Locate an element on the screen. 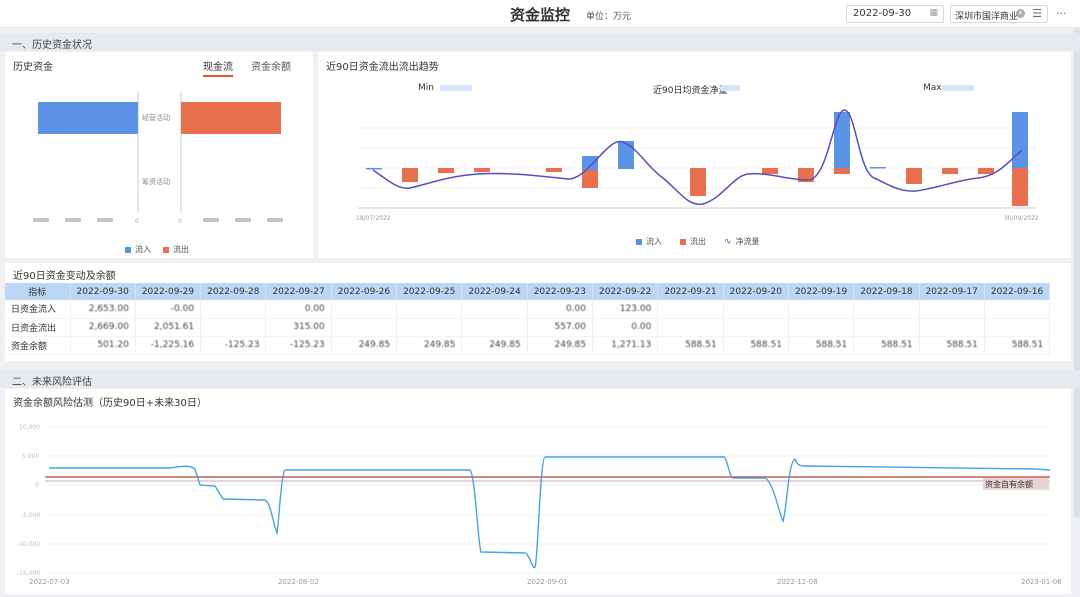 This screenshot has height=597, width=1080. bar-in is located at coordinates (1020, 140).